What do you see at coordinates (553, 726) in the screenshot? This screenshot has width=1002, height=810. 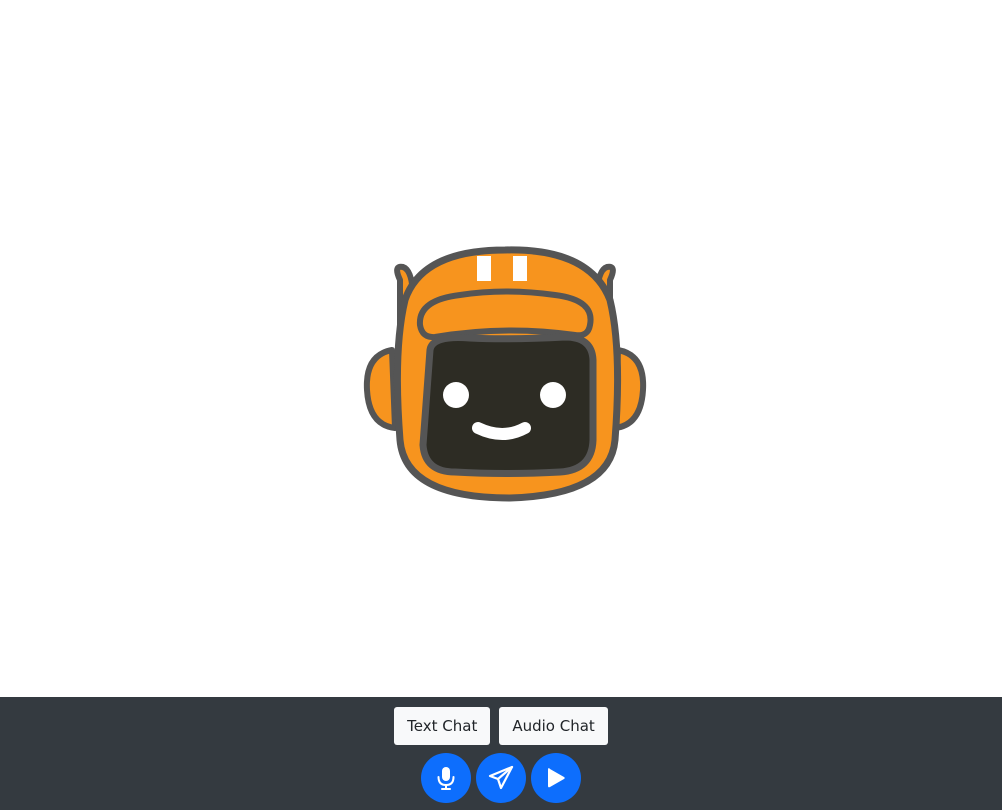 I see `audio-chat-button: Audio Chat` at bounding box center [553, 726].